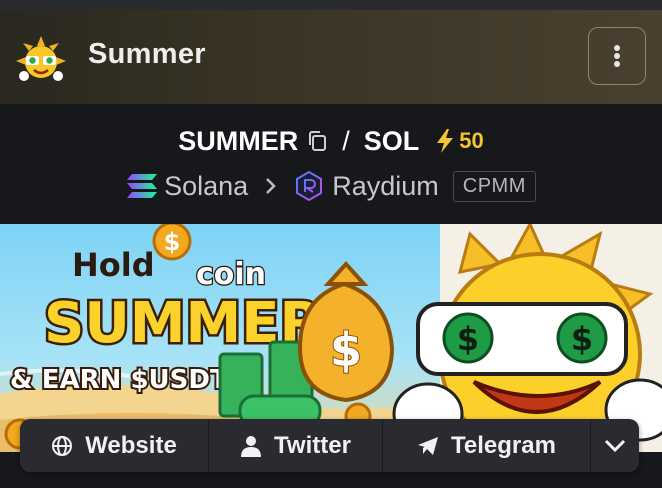 The image size is (662, 488). What do you see at coordinates (147, 54) in the screenshot?
I see `token-name: Summer` at bounding box center [147, 54].